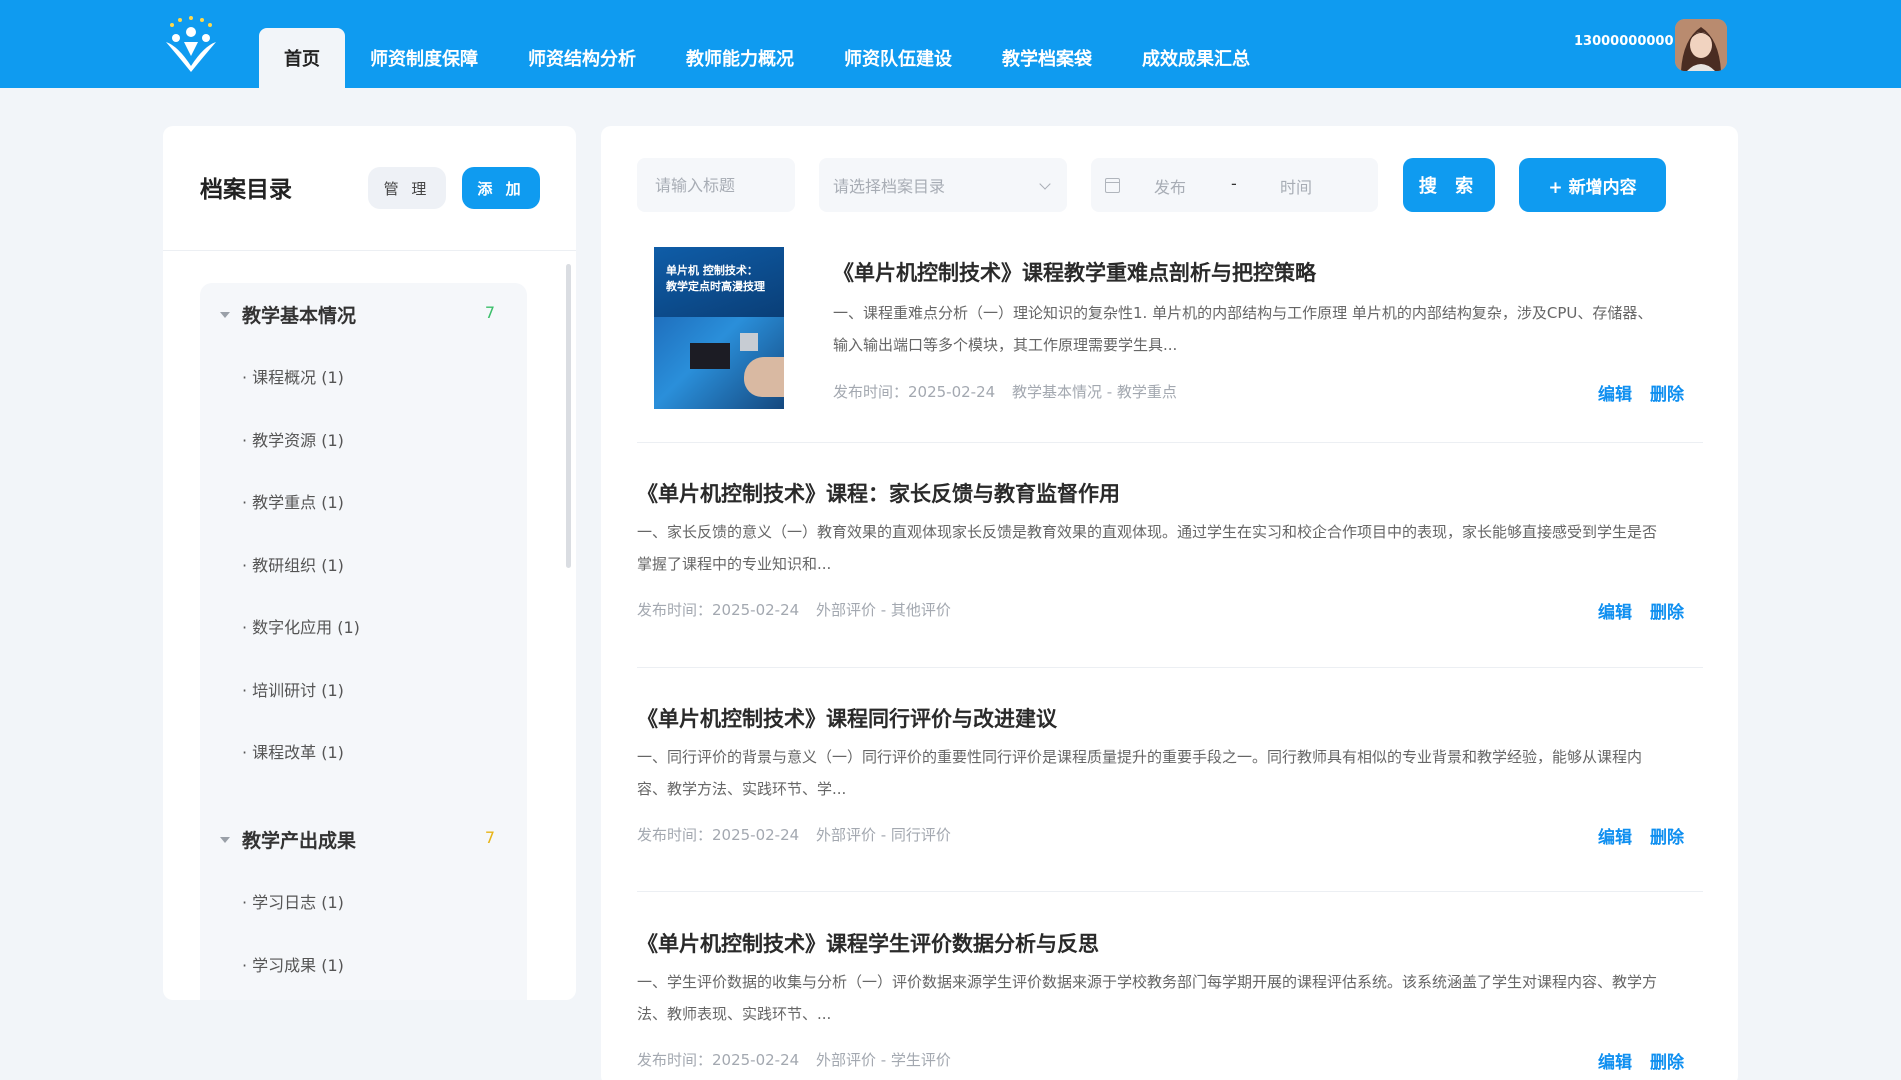 Image resolution: width=1901 pixels, height=1080 pixels. I want to click on thumbnail-title: 单片机 控制技术： 教学定点时高漫技理, so click(715, 279).